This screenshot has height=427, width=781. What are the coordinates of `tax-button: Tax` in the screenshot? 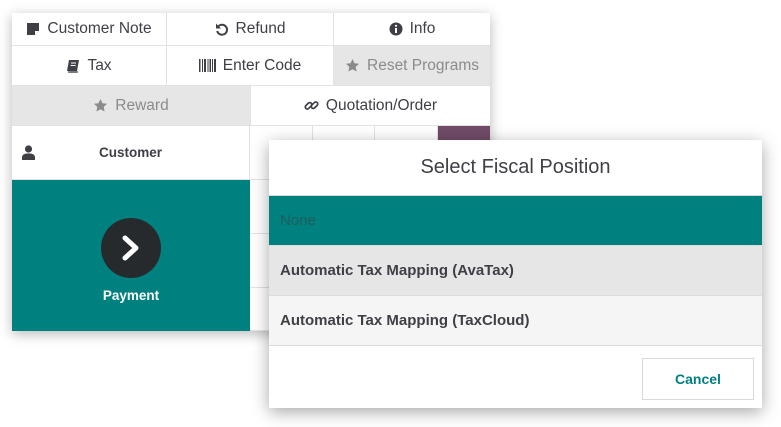 It's located at (89, 66).